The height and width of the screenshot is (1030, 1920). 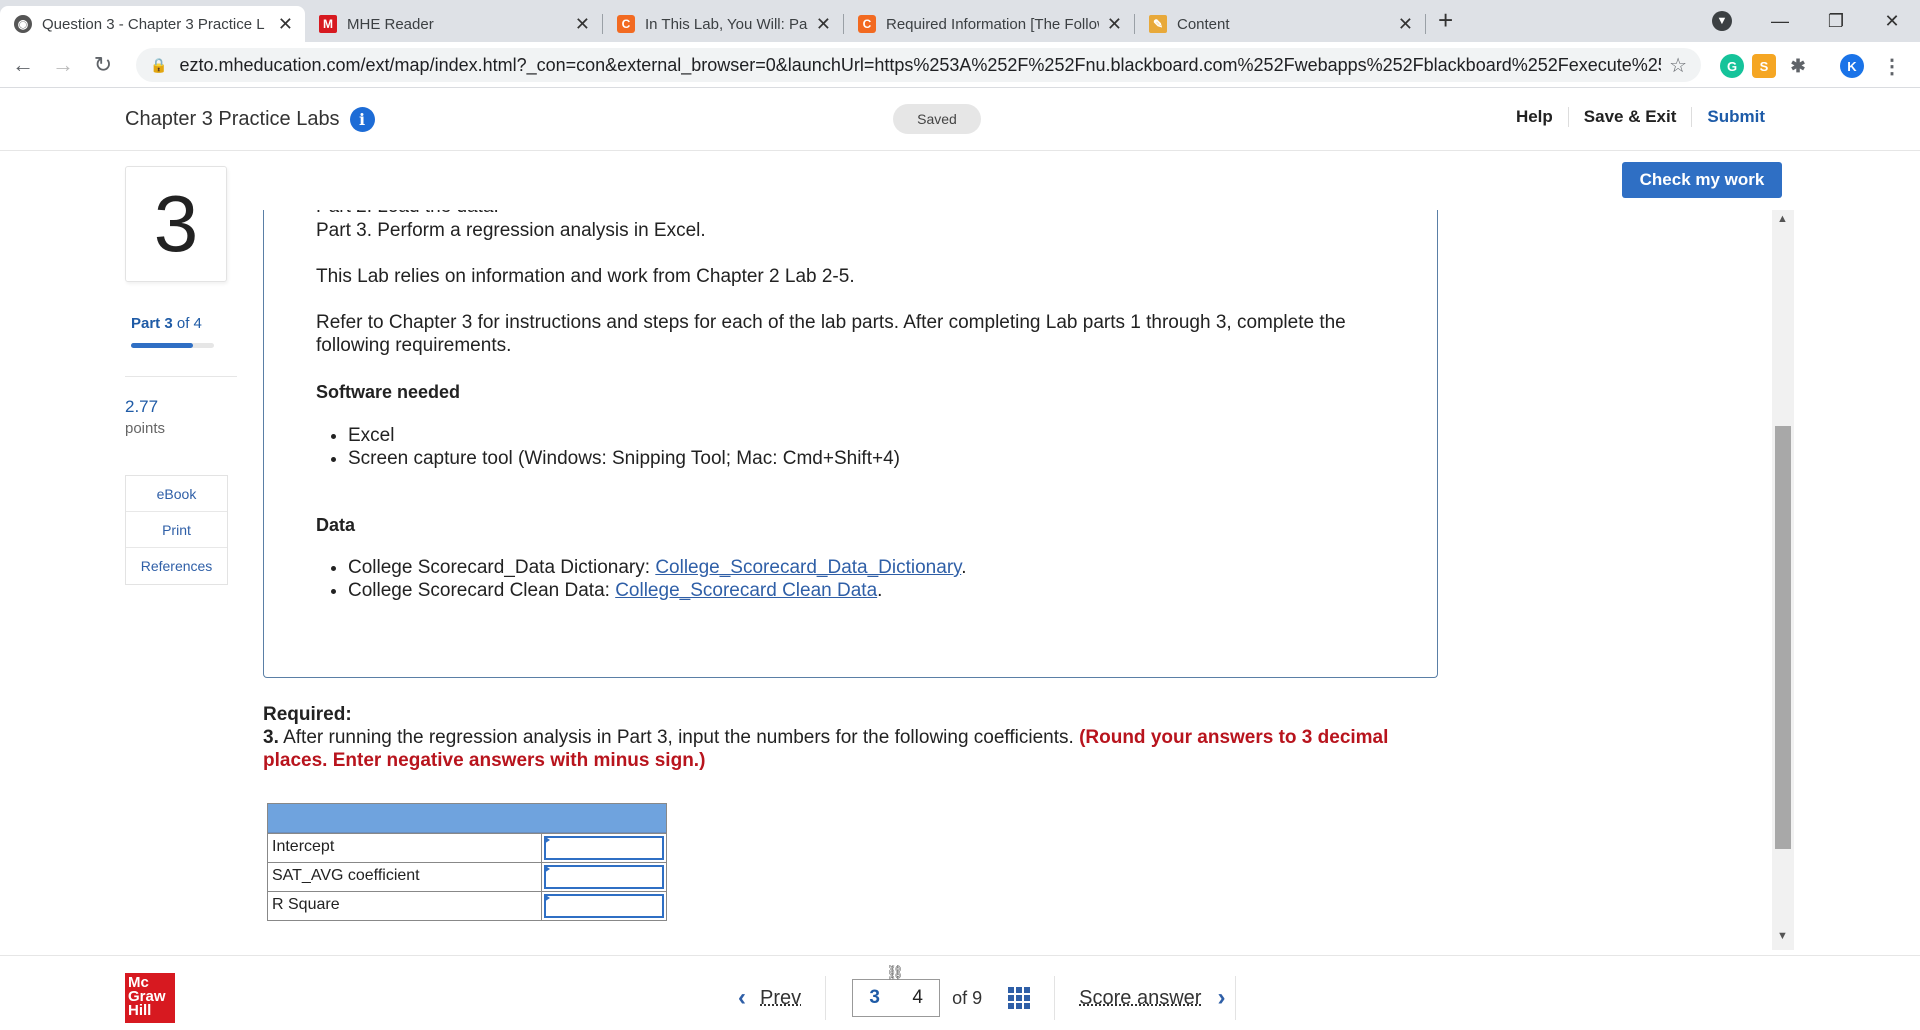 I want to click on prev-label: Prev, so click(x=781, y=997).